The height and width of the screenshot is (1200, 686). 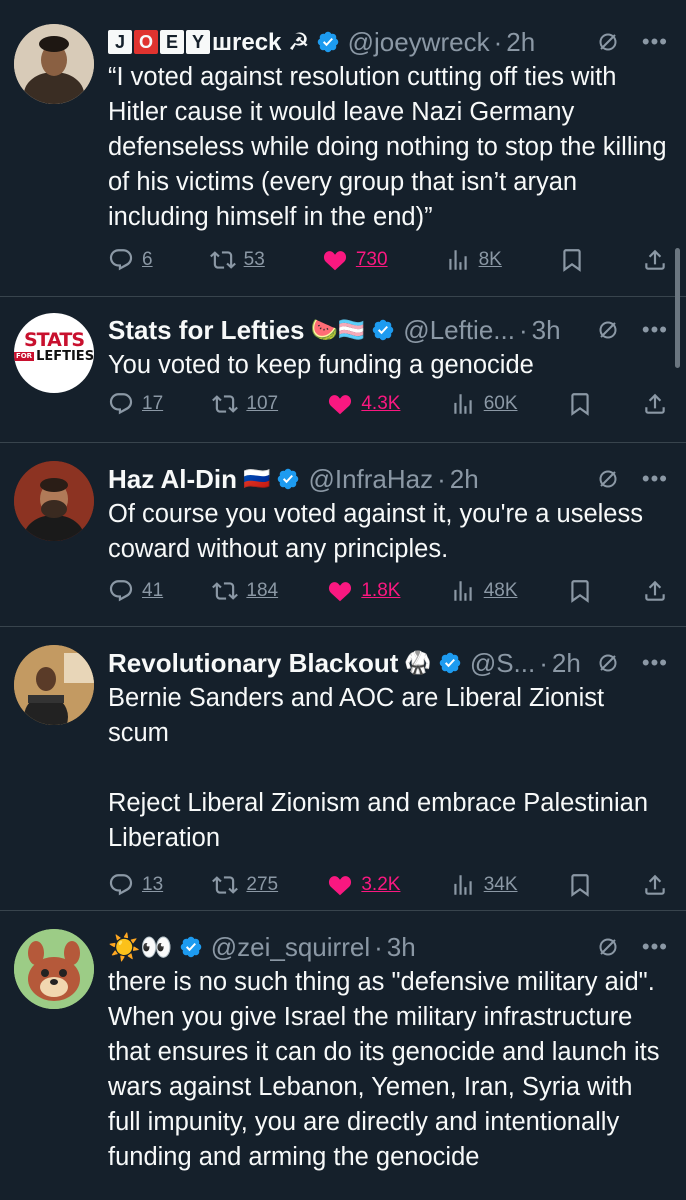 What do you see at coordinates (245, 885) in the screenshot?
I see `repost-button: 275` at bounding box center [245, 885].